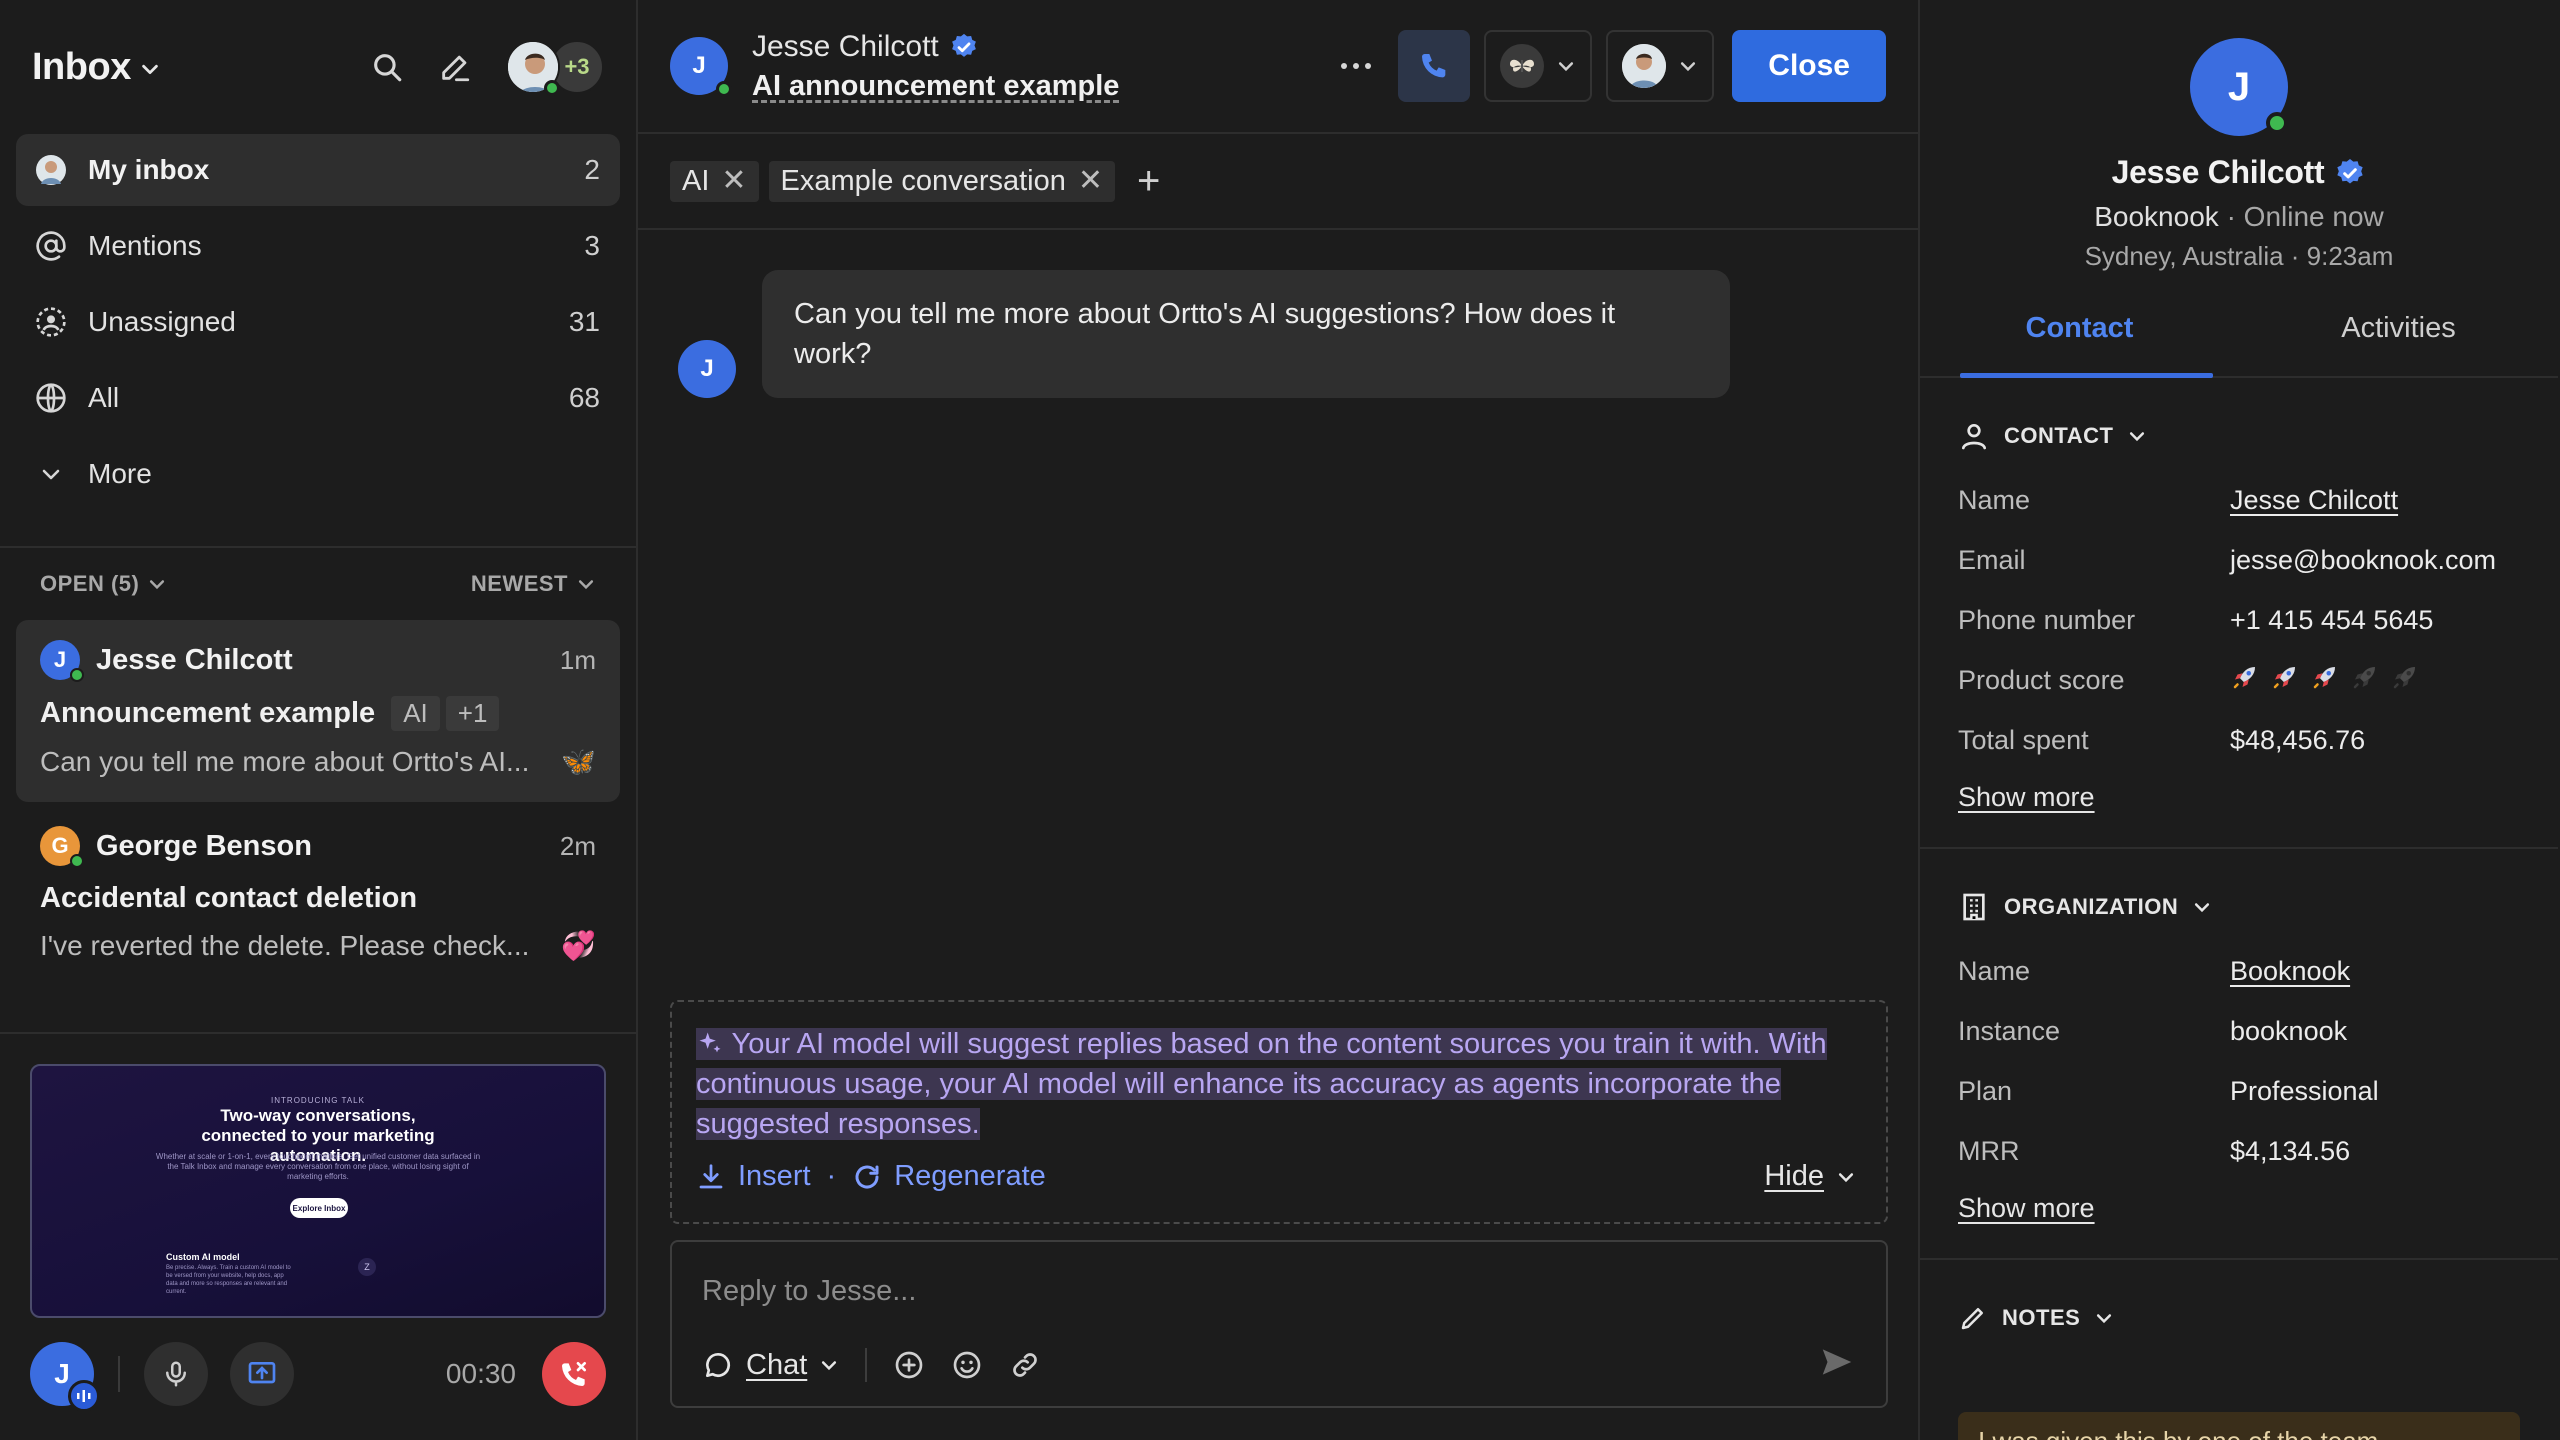 The image size is (2560, 1440). I want to click on conversation-subject: Announcement example, so click(208, 713).